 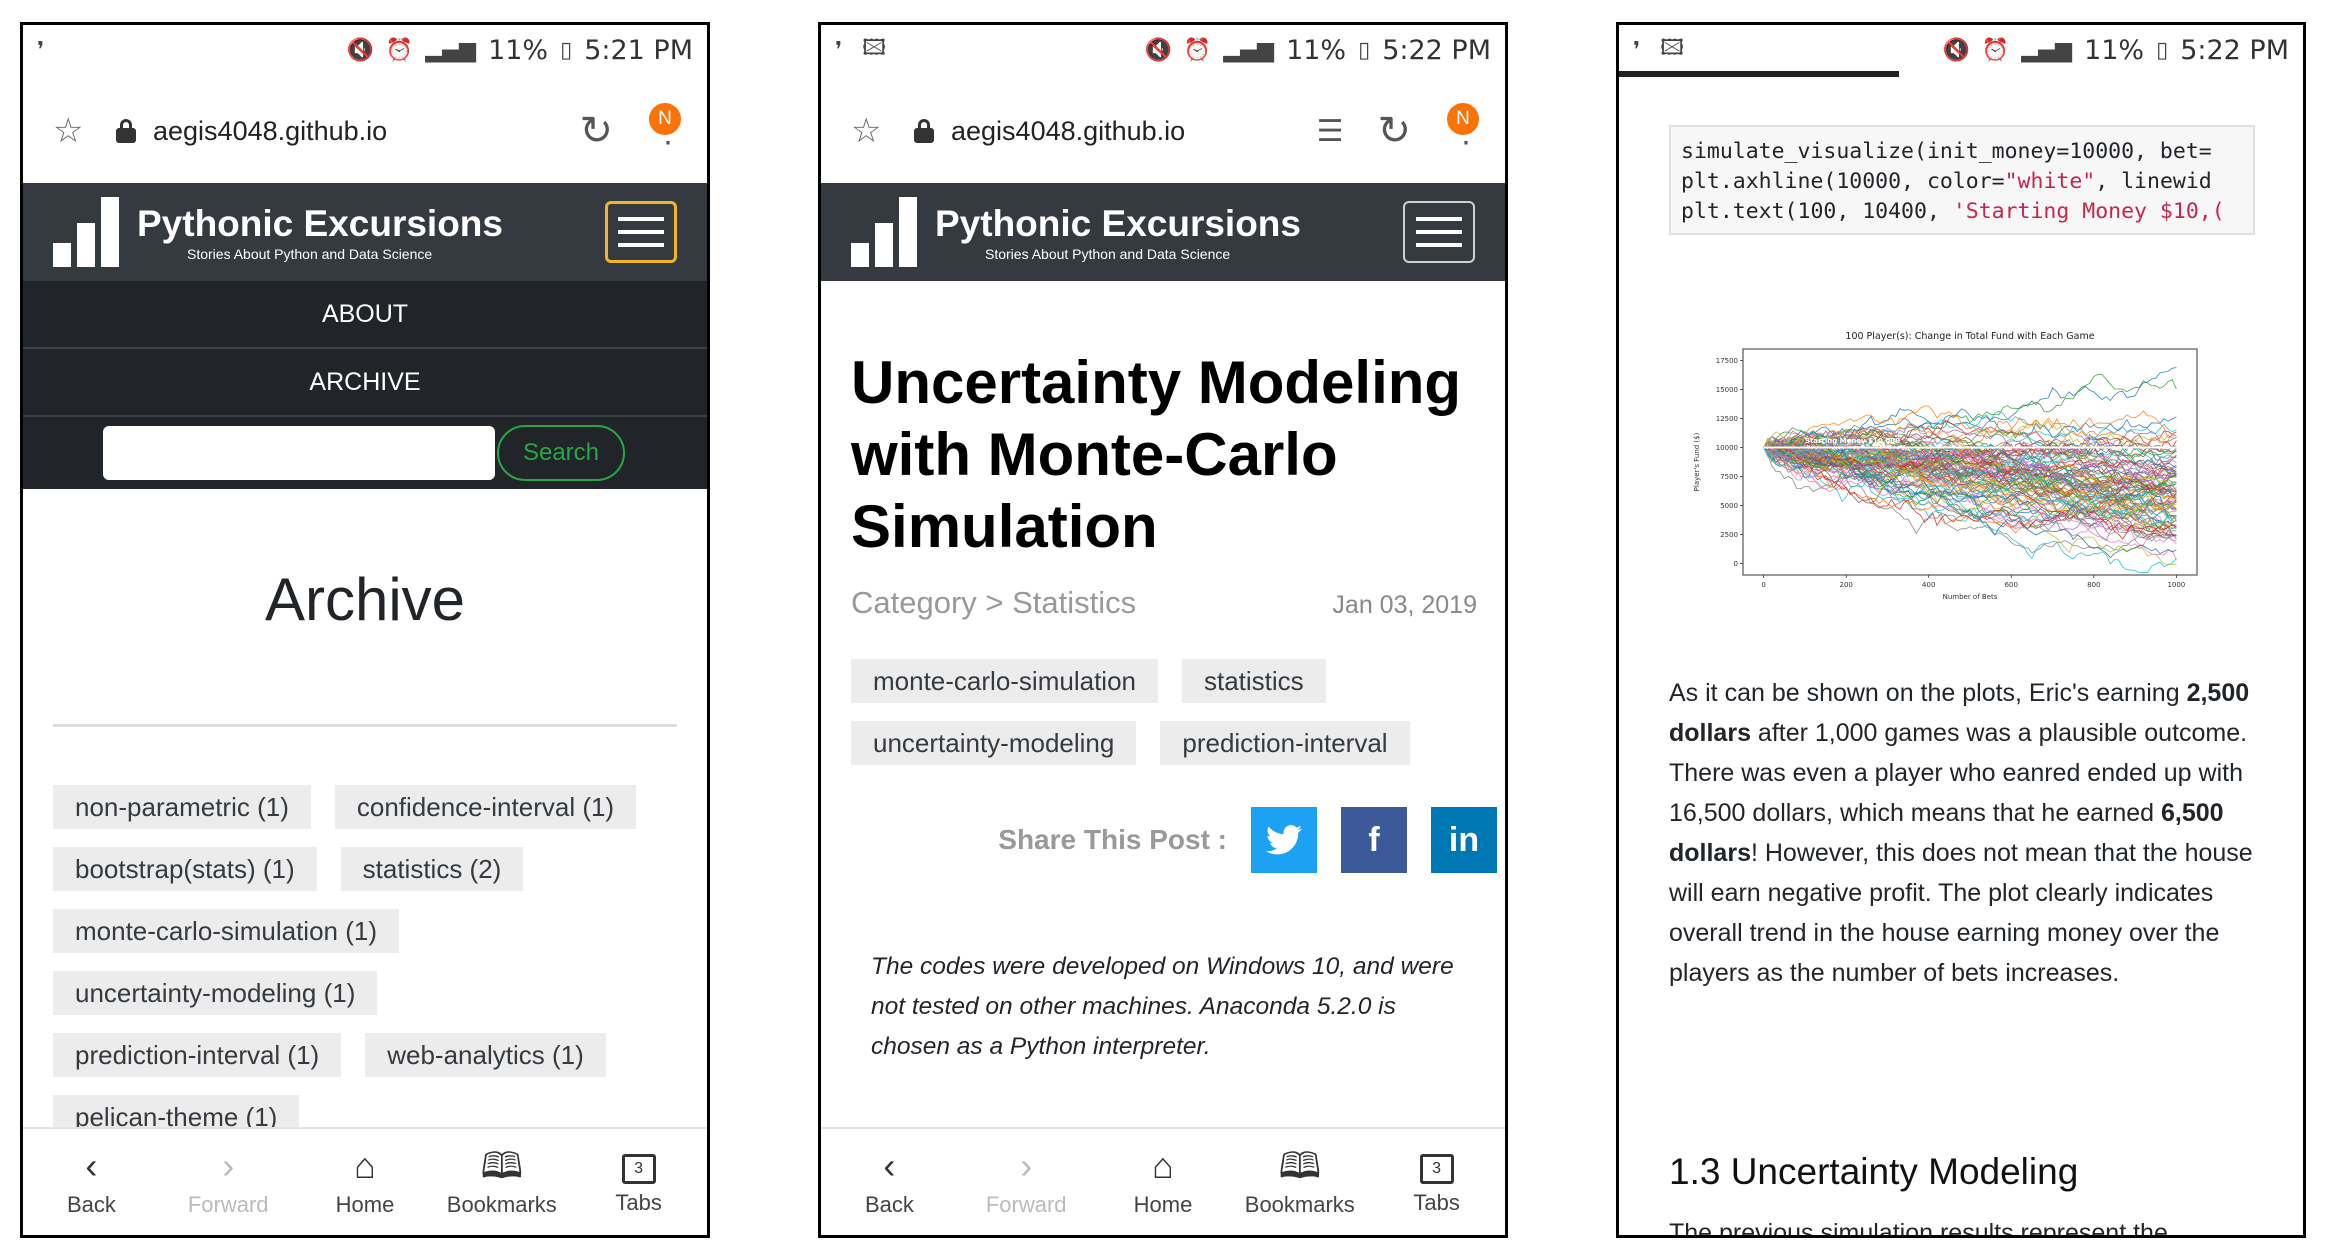 I want to click on share-label: Share This Post :, so click(x=1112, y=839).